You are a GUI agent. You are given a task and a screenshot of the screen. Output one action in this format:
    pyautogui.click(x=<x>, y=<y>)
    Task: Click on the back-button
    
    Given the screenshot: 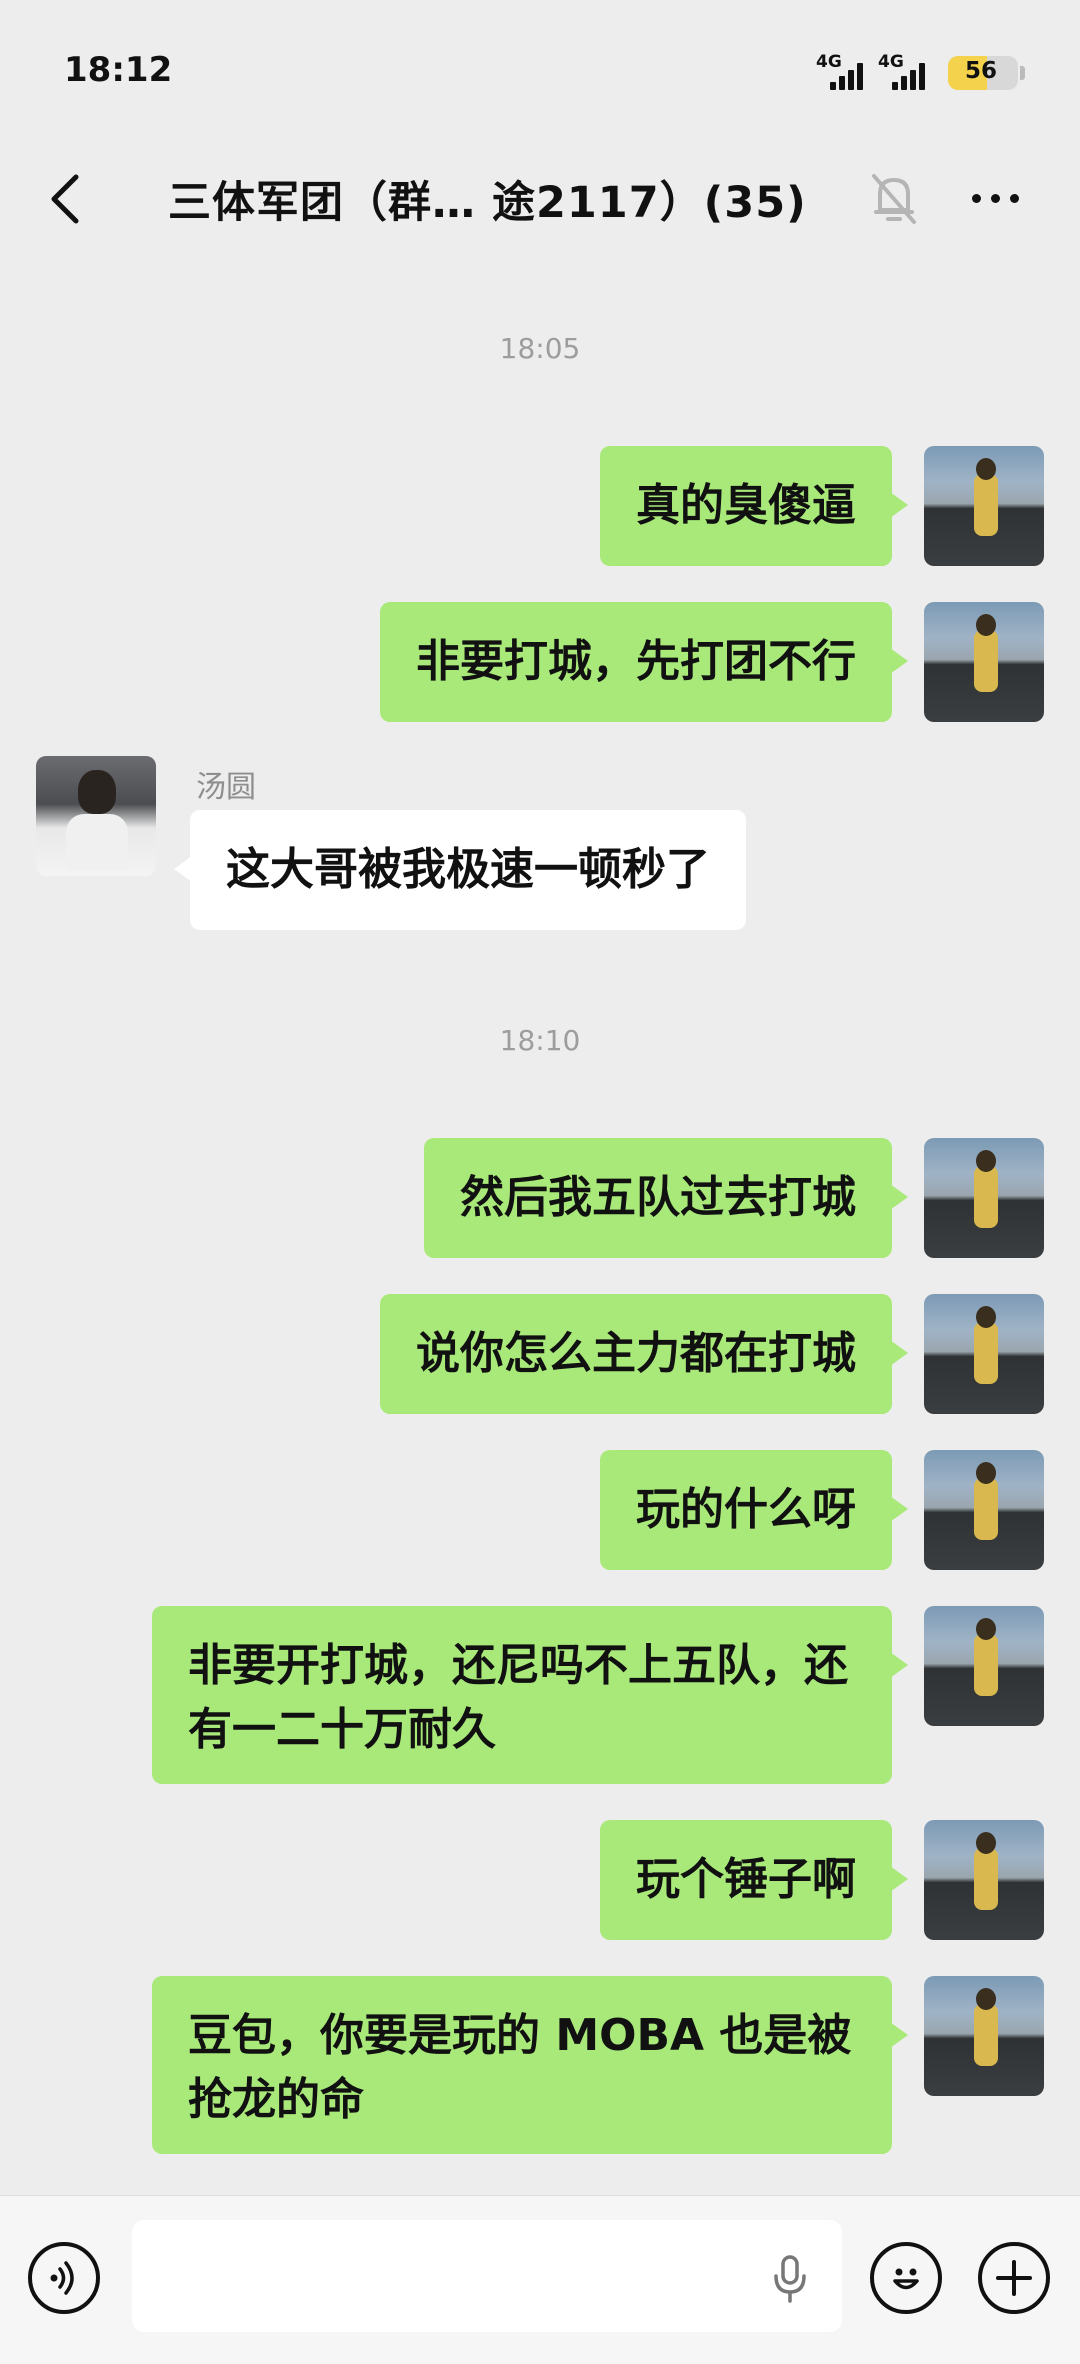 What is the action you would take?
    pyautogui.click(x=65, y=199)
    